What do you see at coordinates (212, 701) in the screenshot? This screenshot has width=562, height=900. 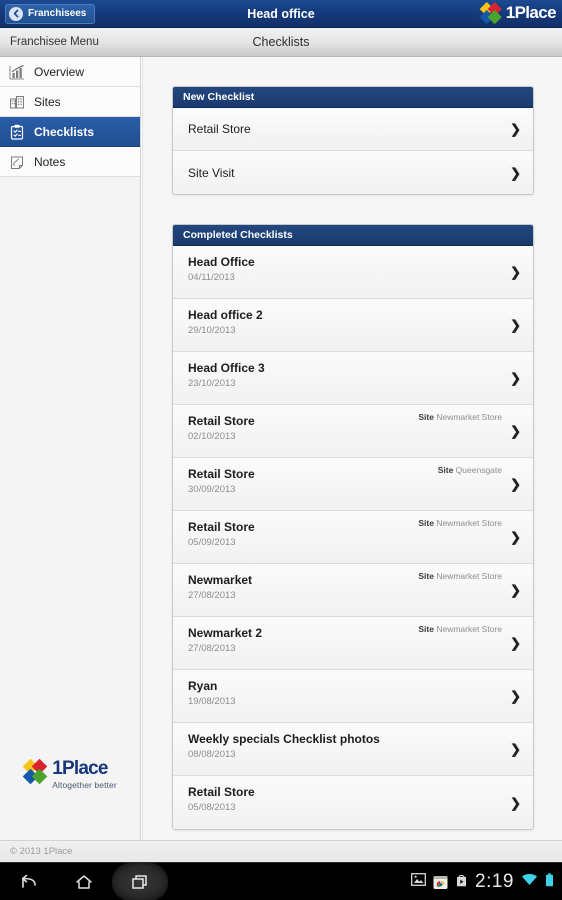 I see `completed-checklist-date: 19/08/2013` at bounding box center [212, 701].